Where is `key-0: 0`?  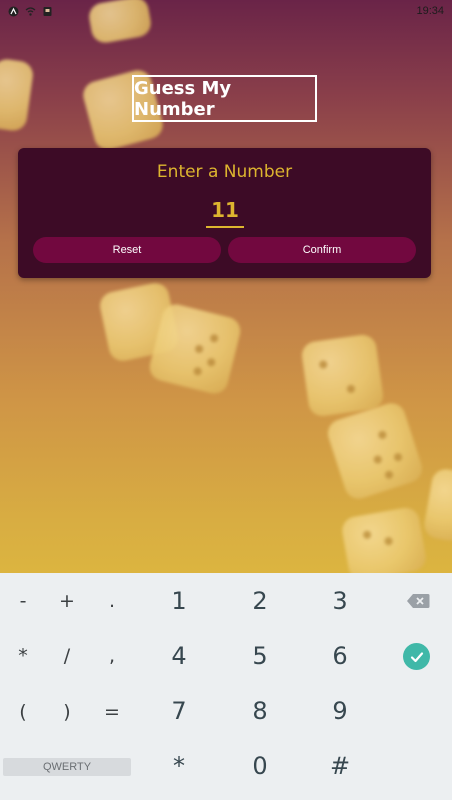
key-0: 0 is located at coordinates (260, 766).